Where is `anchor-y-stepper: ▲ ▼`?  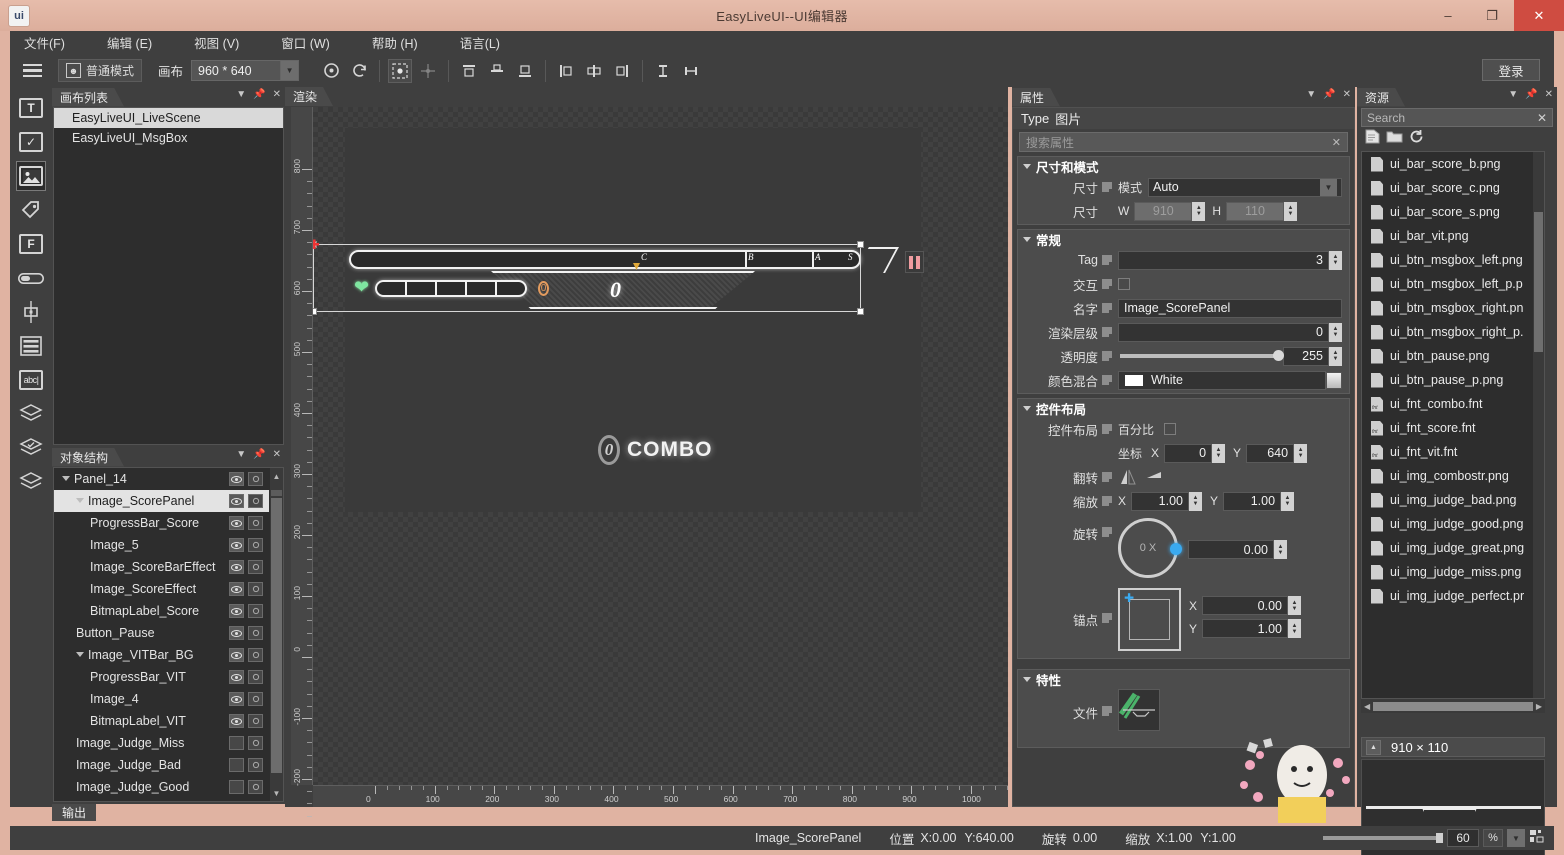
anchor-y-stepper: ▲ ▼ is located at coordinates (1295, 628).